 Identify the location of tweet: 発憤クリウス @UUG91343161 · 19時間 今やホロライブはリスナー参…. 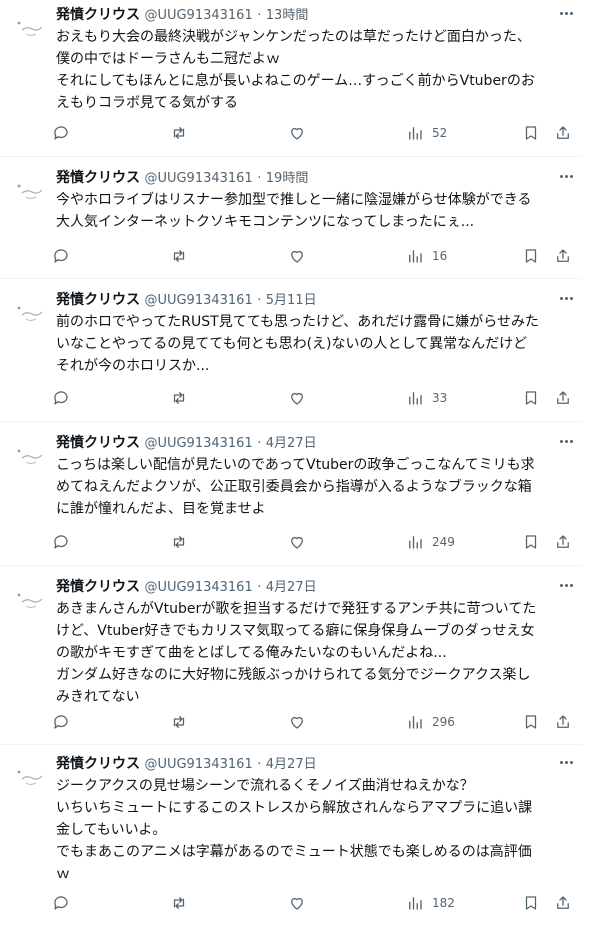
(291, 219).